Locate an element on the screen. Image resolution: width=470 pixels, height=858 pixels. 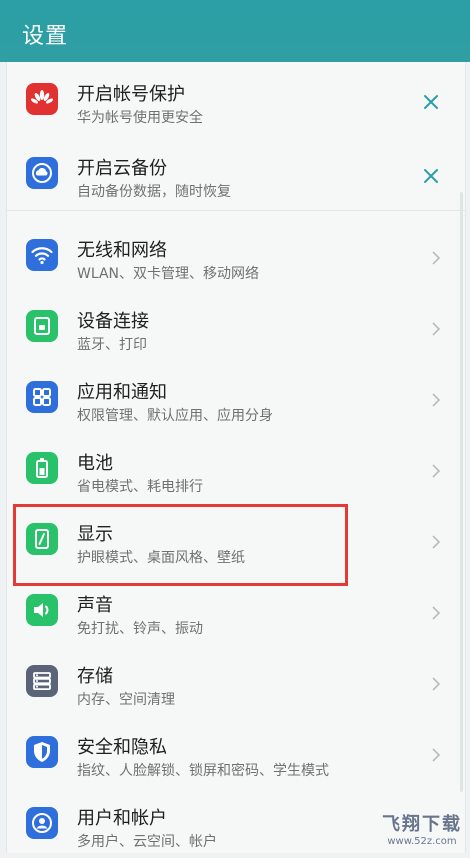
item-title: 存储 is located at coordinates (95, 676).